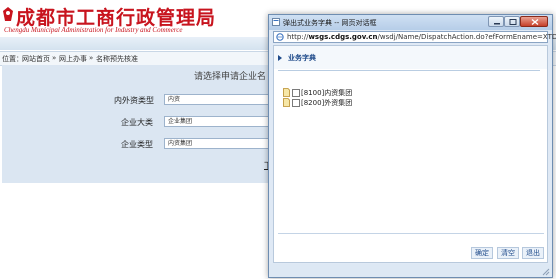  I want to click on breadcrumb-current: 名称预先核准, so click(117, 59).